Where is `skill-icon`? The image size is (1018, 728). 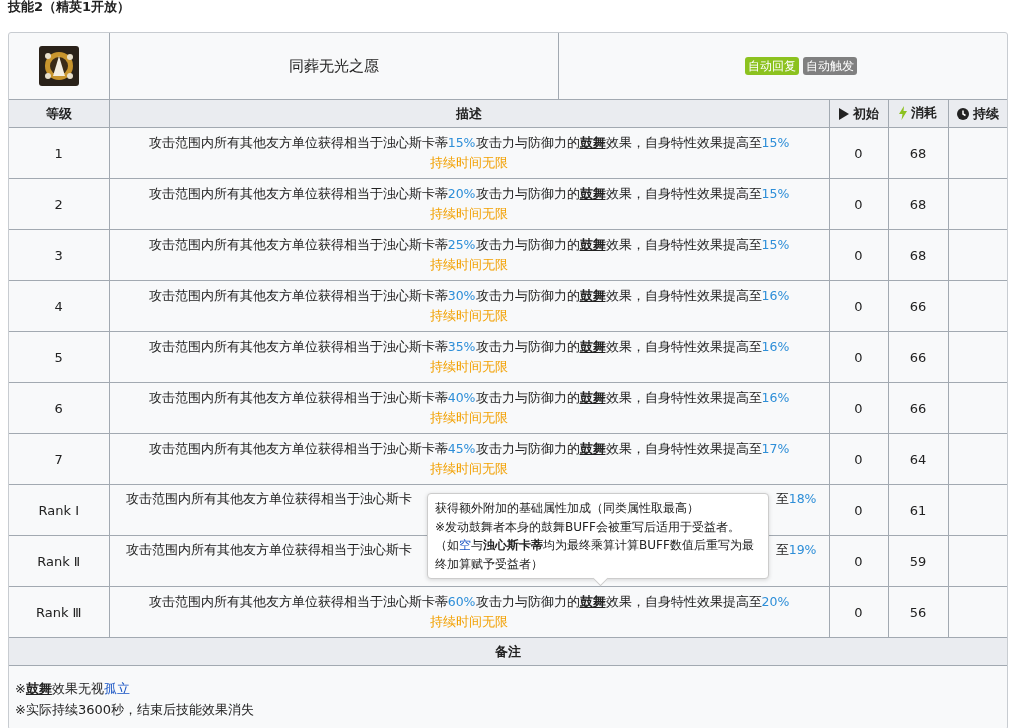 skill-icon is located at coordinates (59, 66).